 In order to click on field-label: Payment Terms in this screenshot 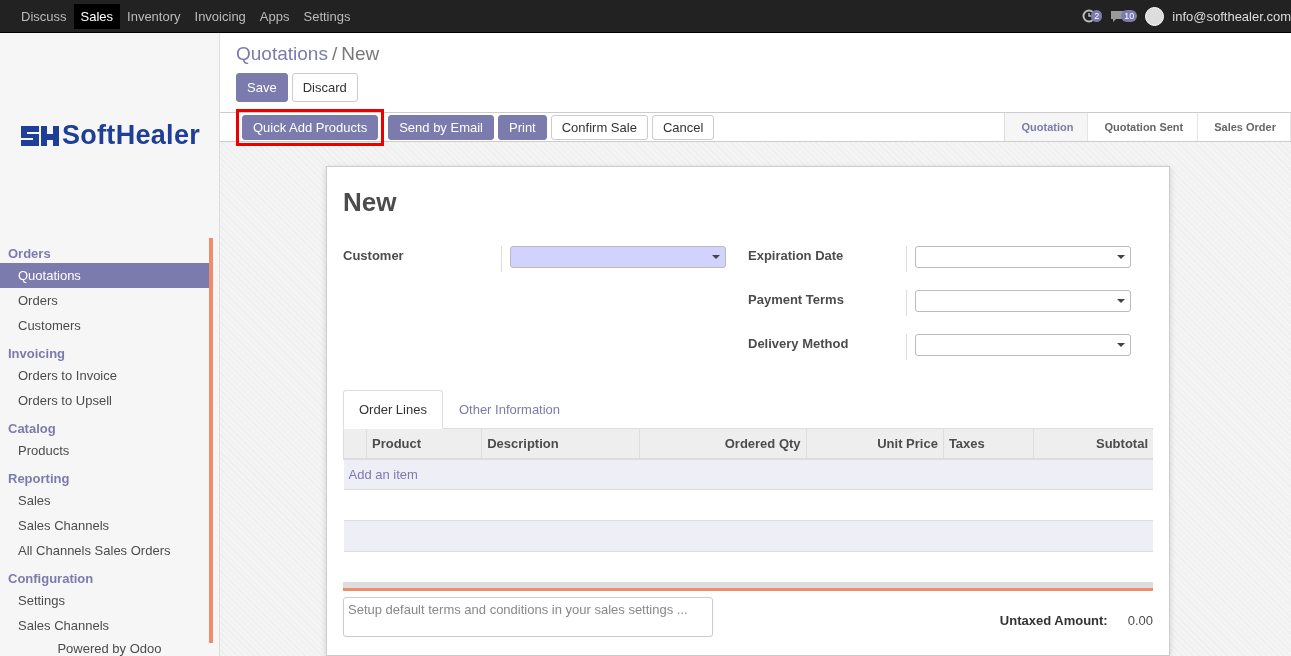, I will do `click(827, 303)`.